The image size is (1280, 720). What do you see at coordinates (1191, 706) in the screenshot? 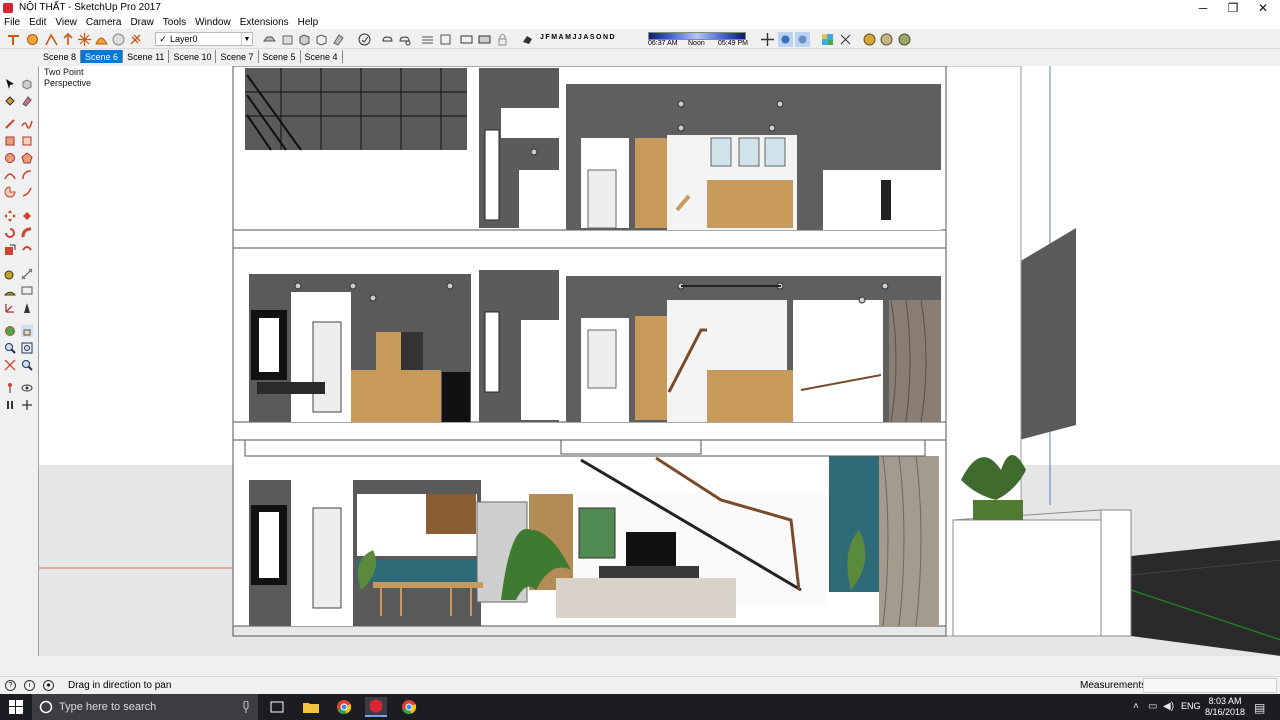
I see `language-indicator: ENG` at bounding box center [1191, 706].